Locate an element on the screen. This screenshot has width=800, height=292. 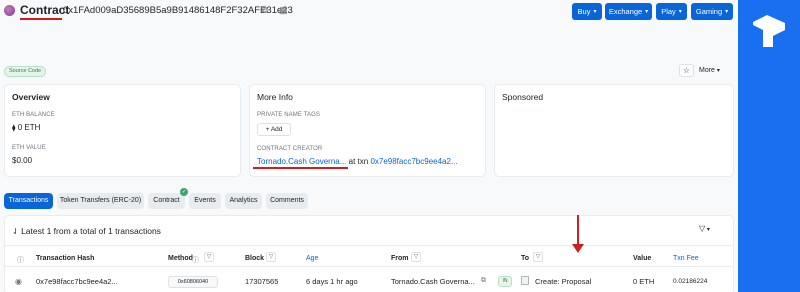
header-value: Value is located at coordinates (642, 258).